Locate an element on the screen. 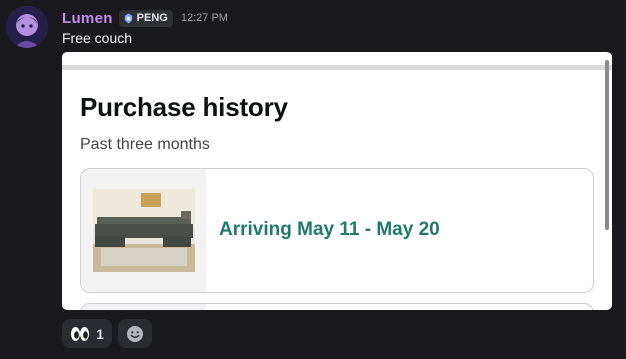 The image size is (626, 359). reaction-bar: 1 is located at coordinates (107, 333).